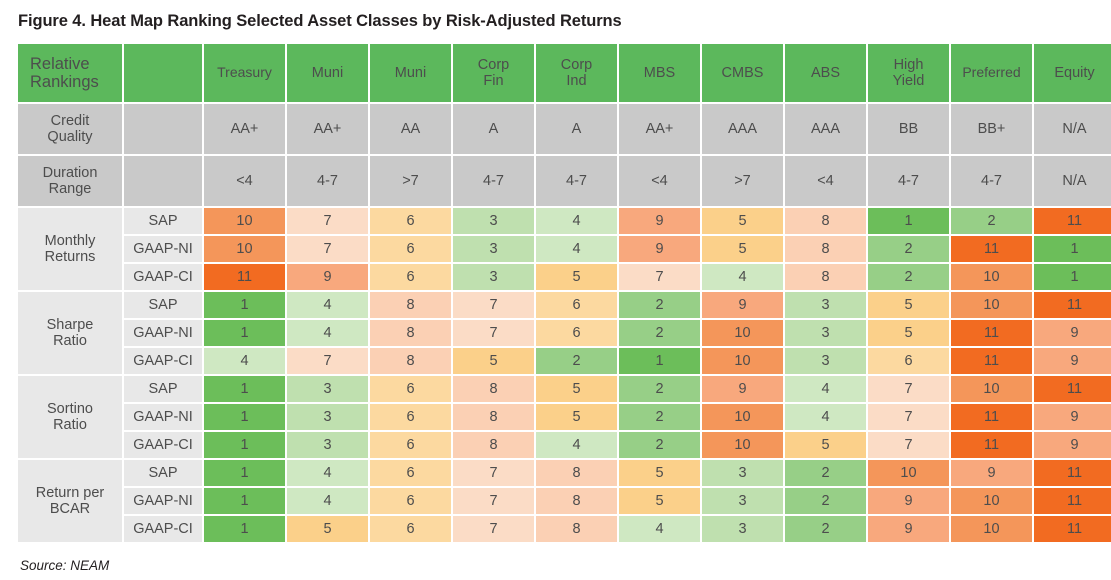  I want to click on attribute-label-duration: Duration Range, so click(70, 181).